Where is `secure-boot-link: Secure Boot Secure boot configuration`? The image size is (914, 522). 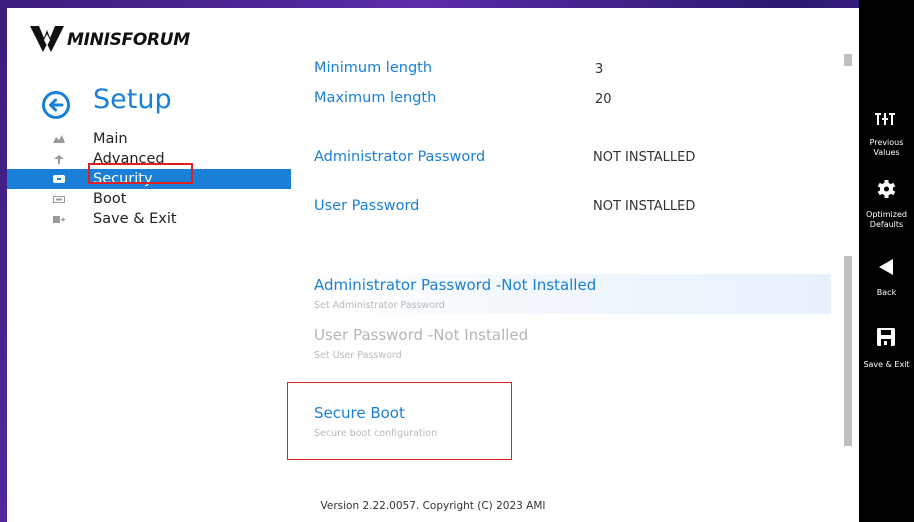 secure-boot-link: Secure Boot Secure boot configuration is located at coordinates (567, 422).